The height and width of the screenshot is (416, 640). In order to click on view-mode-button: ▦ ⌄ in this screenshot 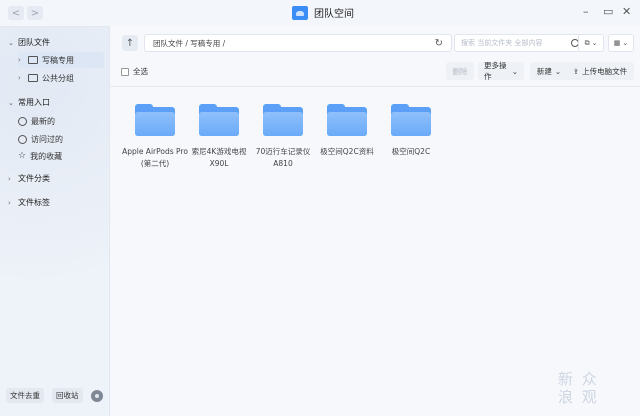, I will do `click(621, 43)`.